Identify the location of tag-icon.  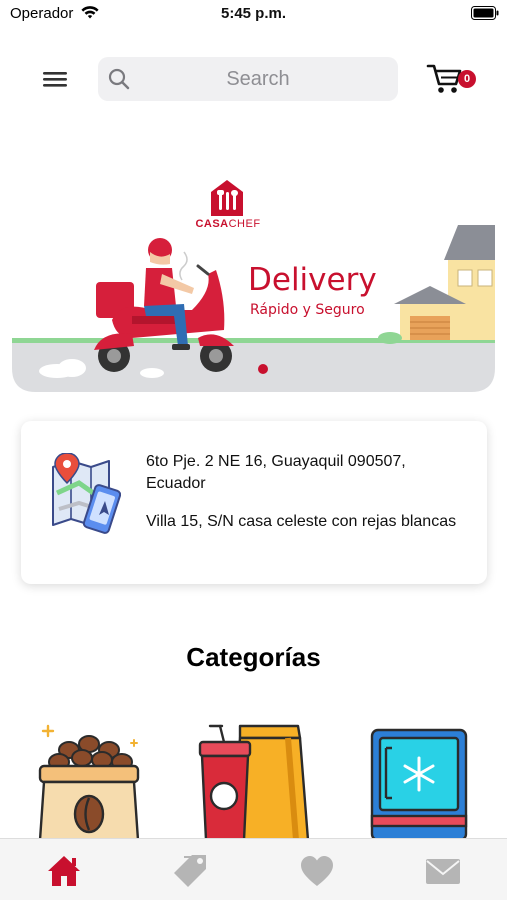
(190, 871).